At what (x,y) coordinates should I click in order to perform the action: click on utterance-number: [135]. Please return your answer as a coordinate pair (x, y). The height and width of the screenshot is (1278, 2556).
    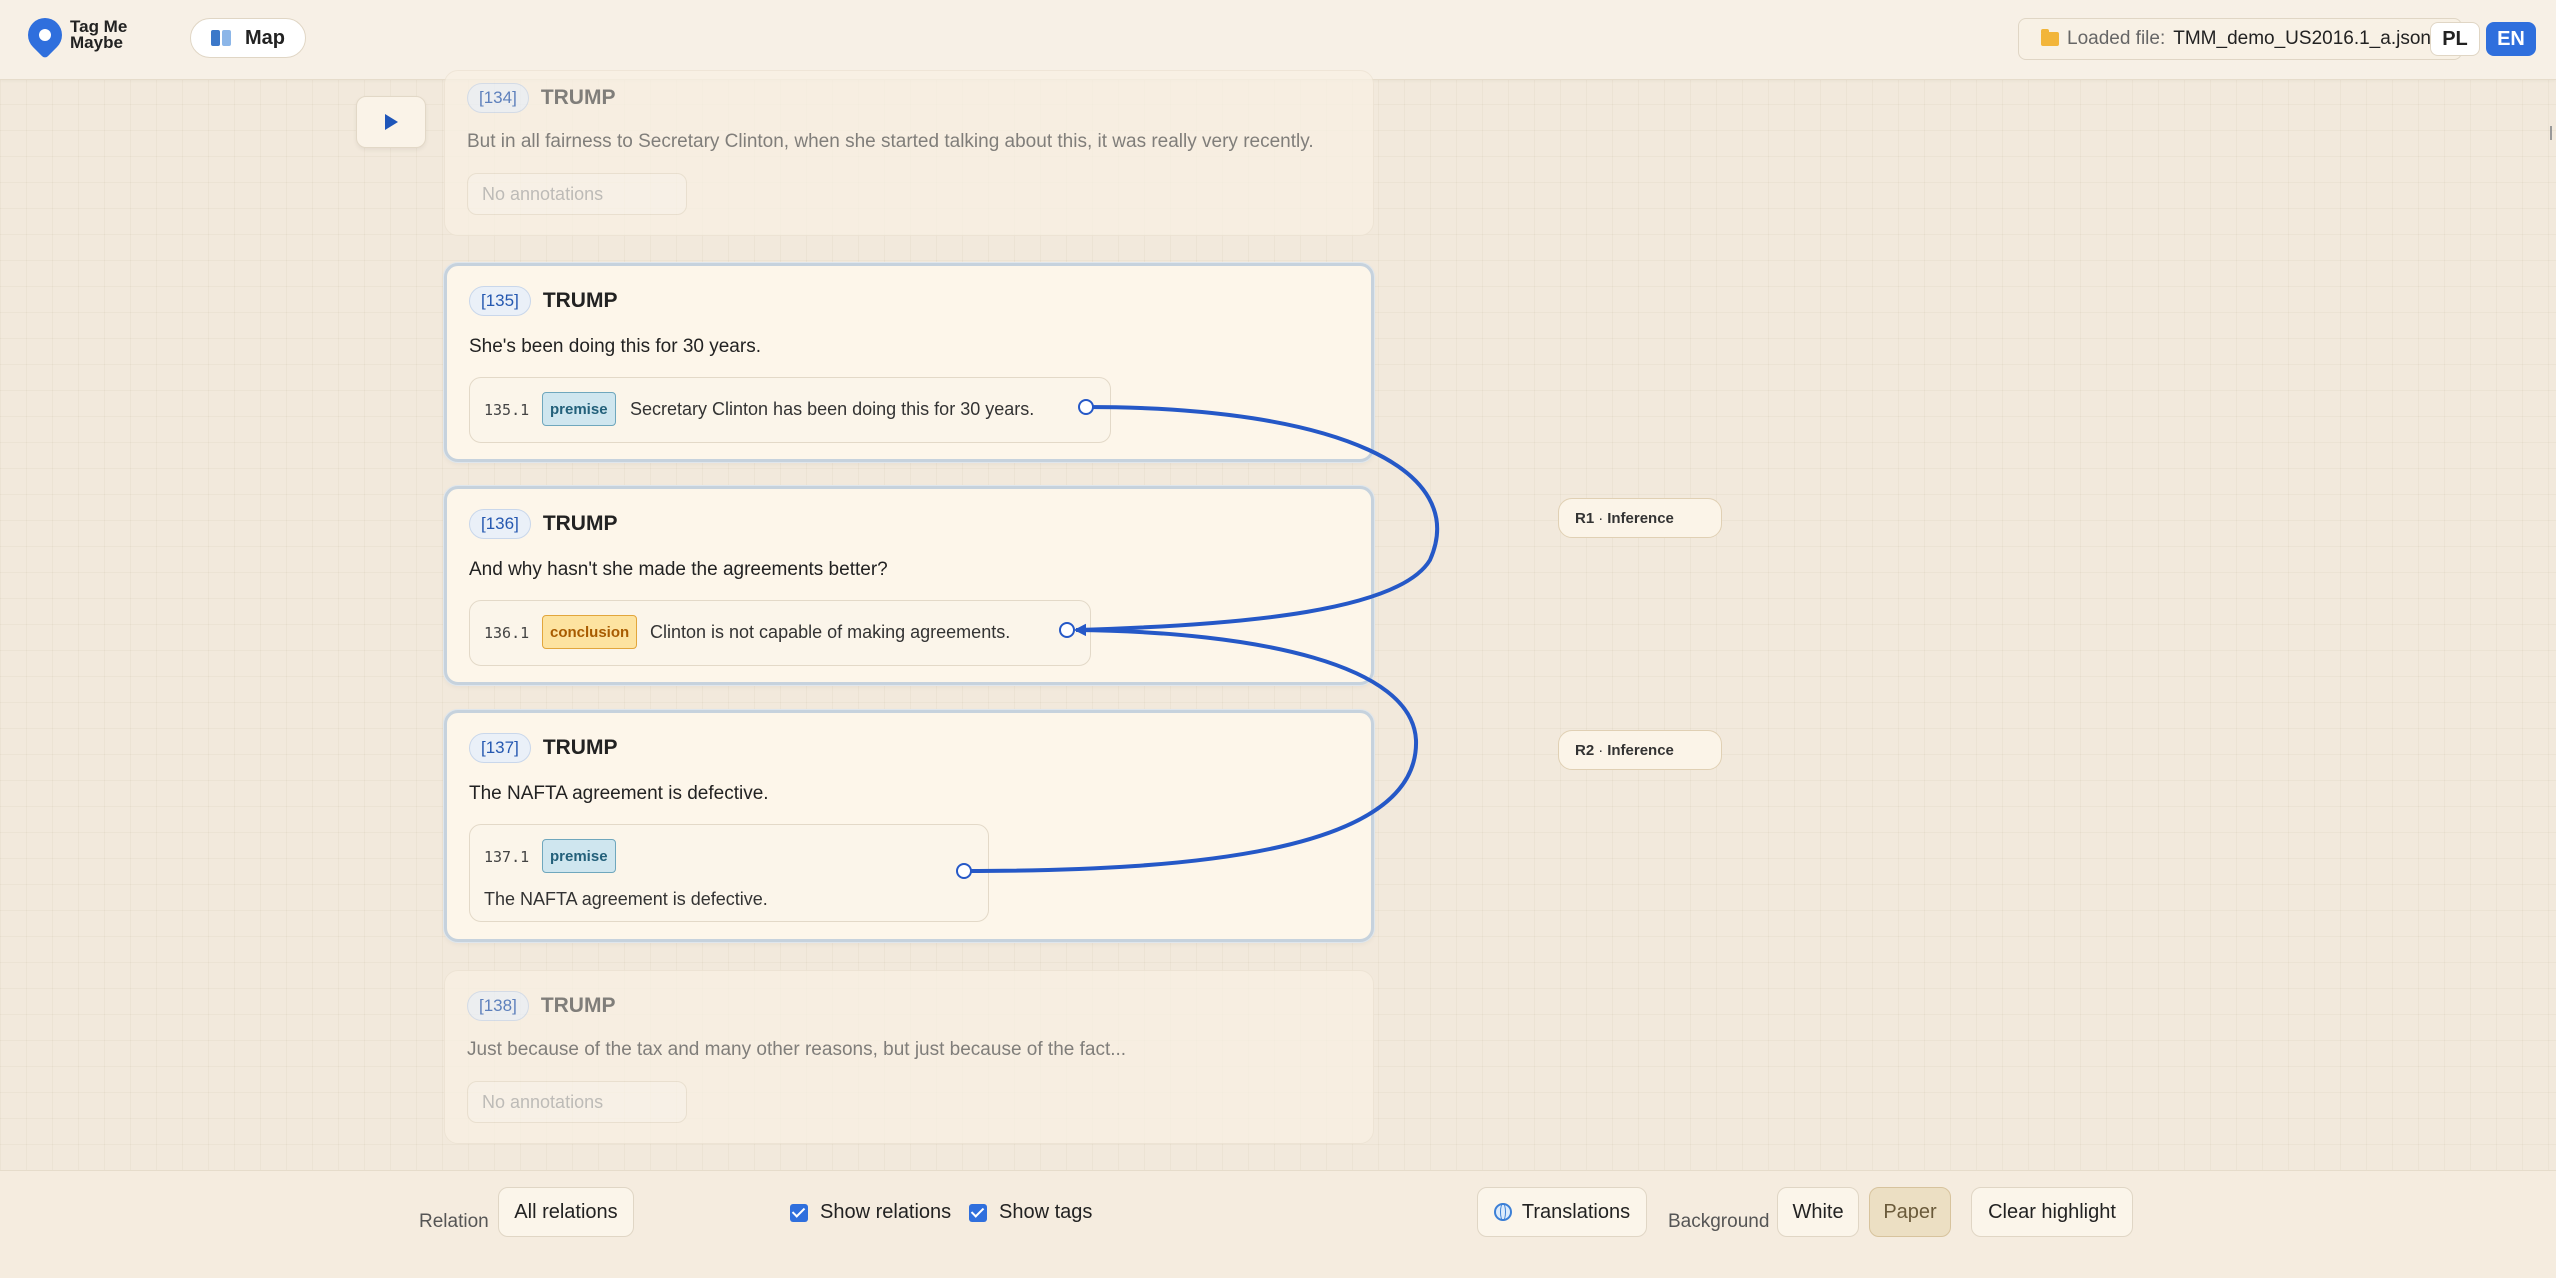
    Looking at the image, I should click on (500, 301).